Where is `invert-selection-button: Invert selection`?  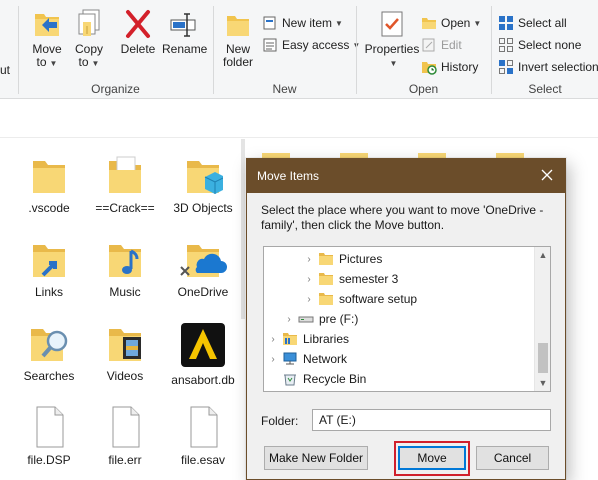 invert-selection-button: Invert selection is located at coordinates (548, 67).